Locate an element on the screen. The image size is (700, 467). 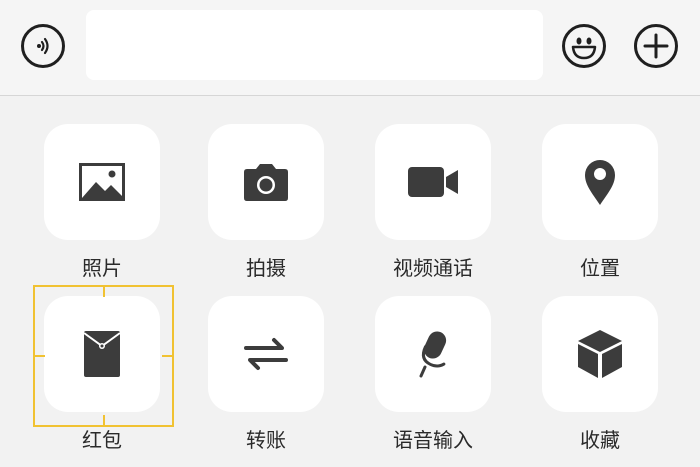
microphone-icon is located at coordinates (433, 354).